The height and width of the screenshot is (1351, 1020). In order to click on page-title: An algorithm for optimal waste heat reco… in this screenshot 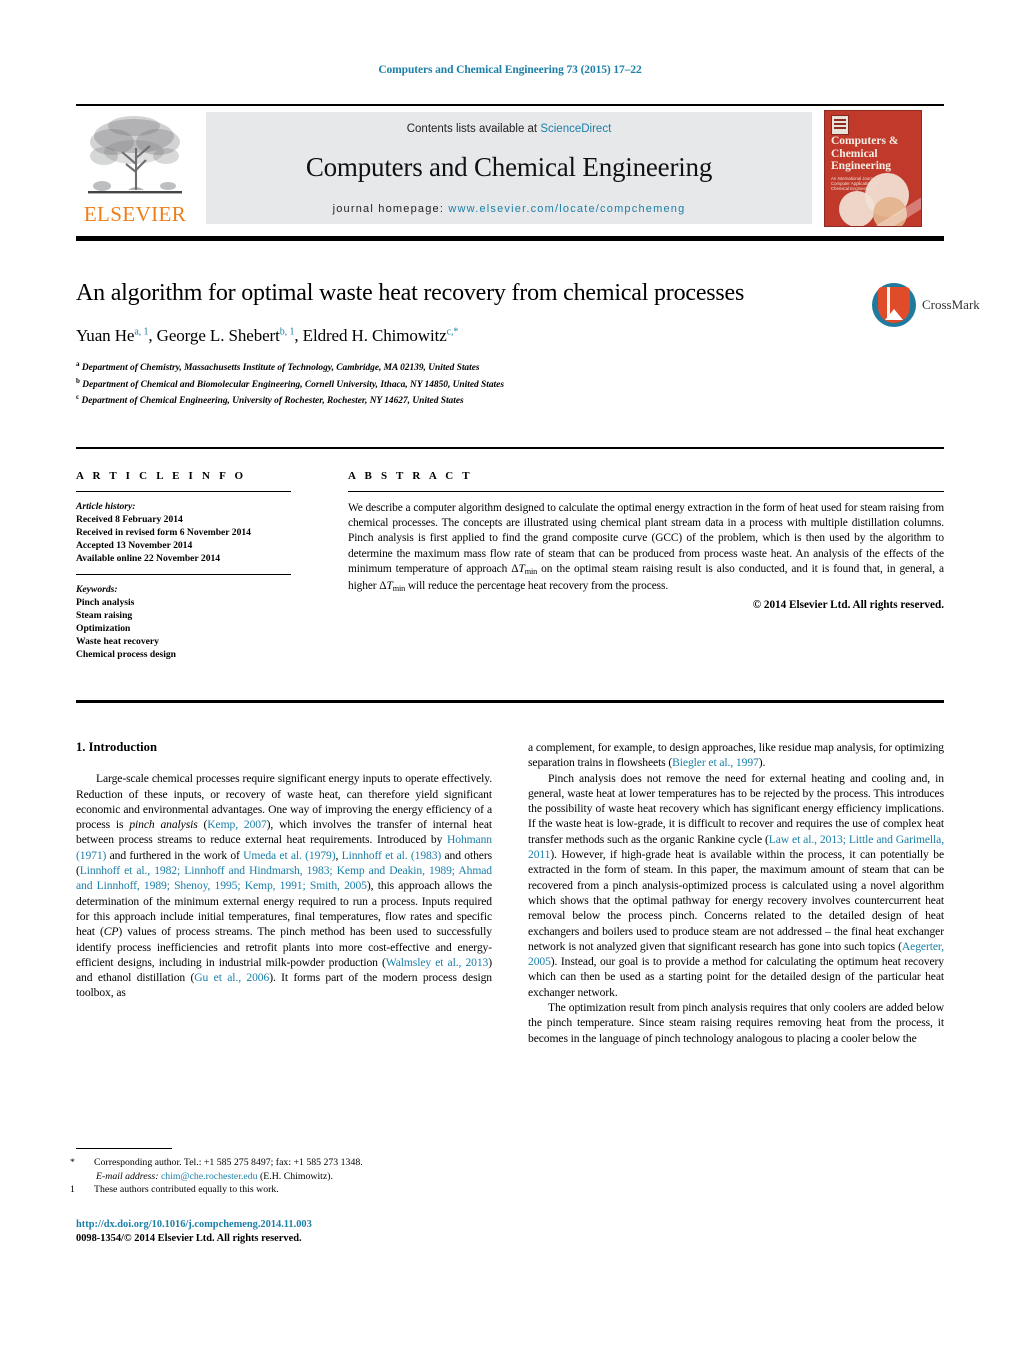, I will do `click(410, 293)`.